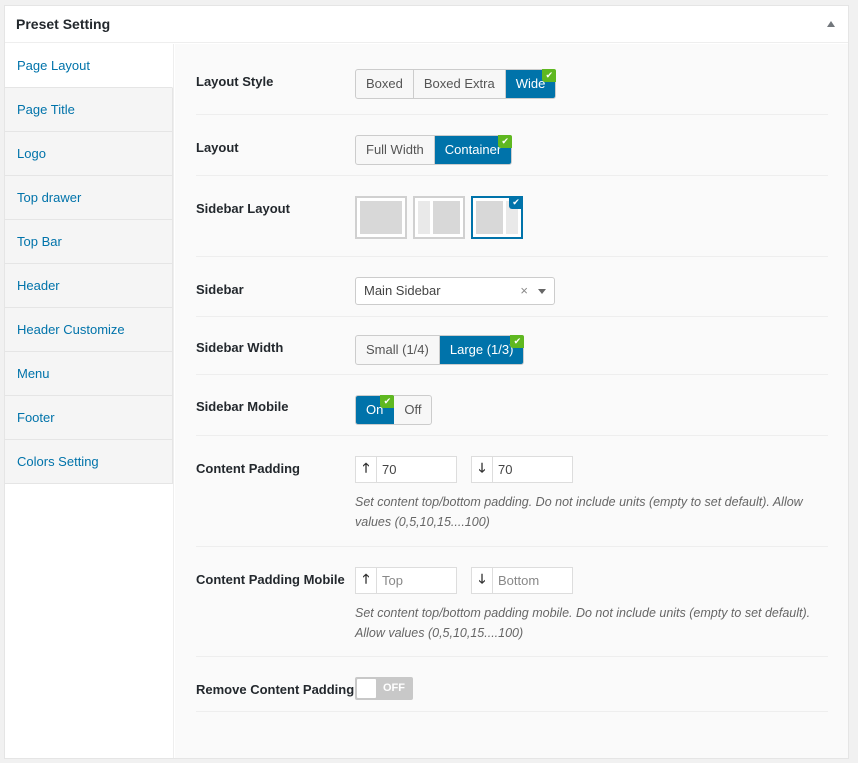  I want to click on clear-icon: ×, so click(524, 291).